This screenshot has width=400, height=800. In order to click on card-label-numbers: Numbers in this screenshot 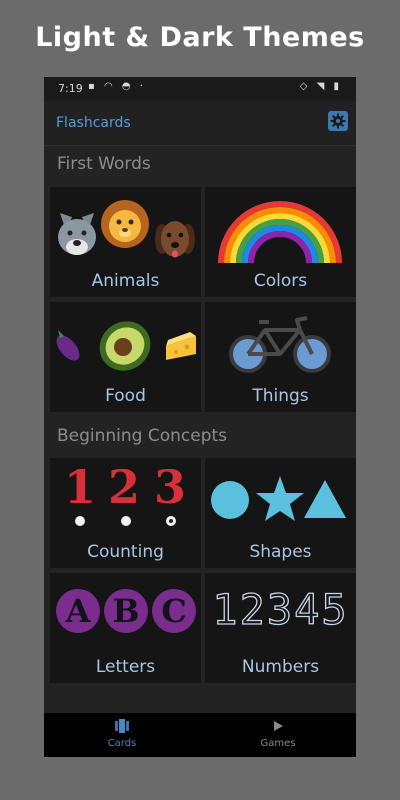, I will do `click(280, 667)`.